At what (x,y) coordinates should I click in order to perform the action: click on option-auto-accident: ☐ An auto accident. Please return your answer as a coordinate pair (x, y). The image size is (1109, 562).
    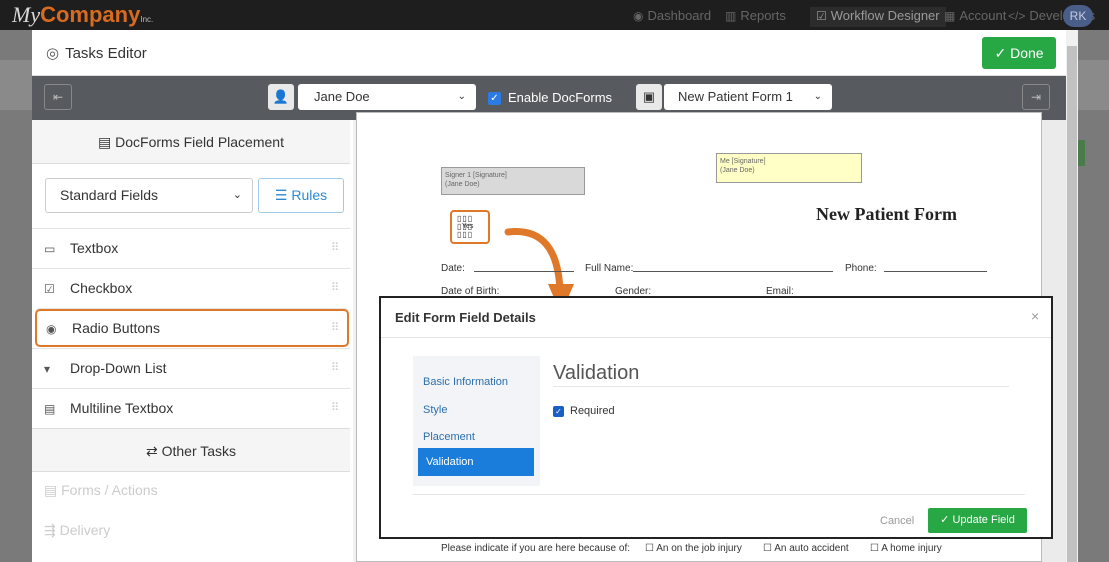
    Looking at the image, I should click on (806, 548).